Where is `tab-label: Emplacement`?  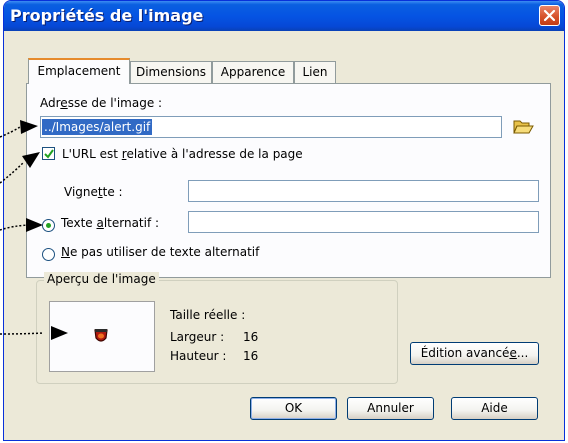
tab-label: Emplacement is located at coordinates (79, 71).